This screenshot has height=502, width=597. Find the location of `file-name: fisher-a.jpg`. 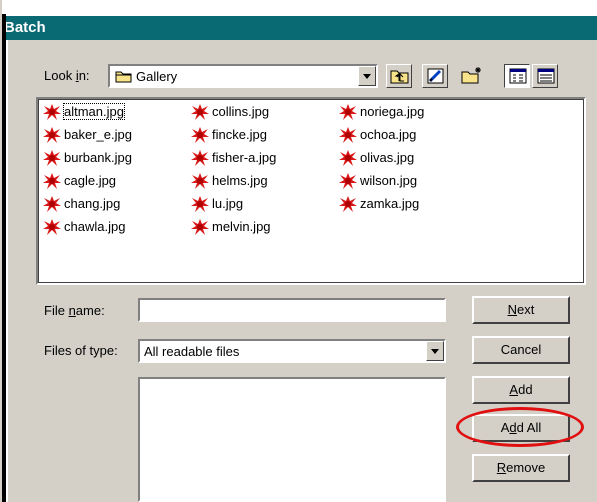

file-name: fisher-a.jpg is located at coordinates (244, 157).